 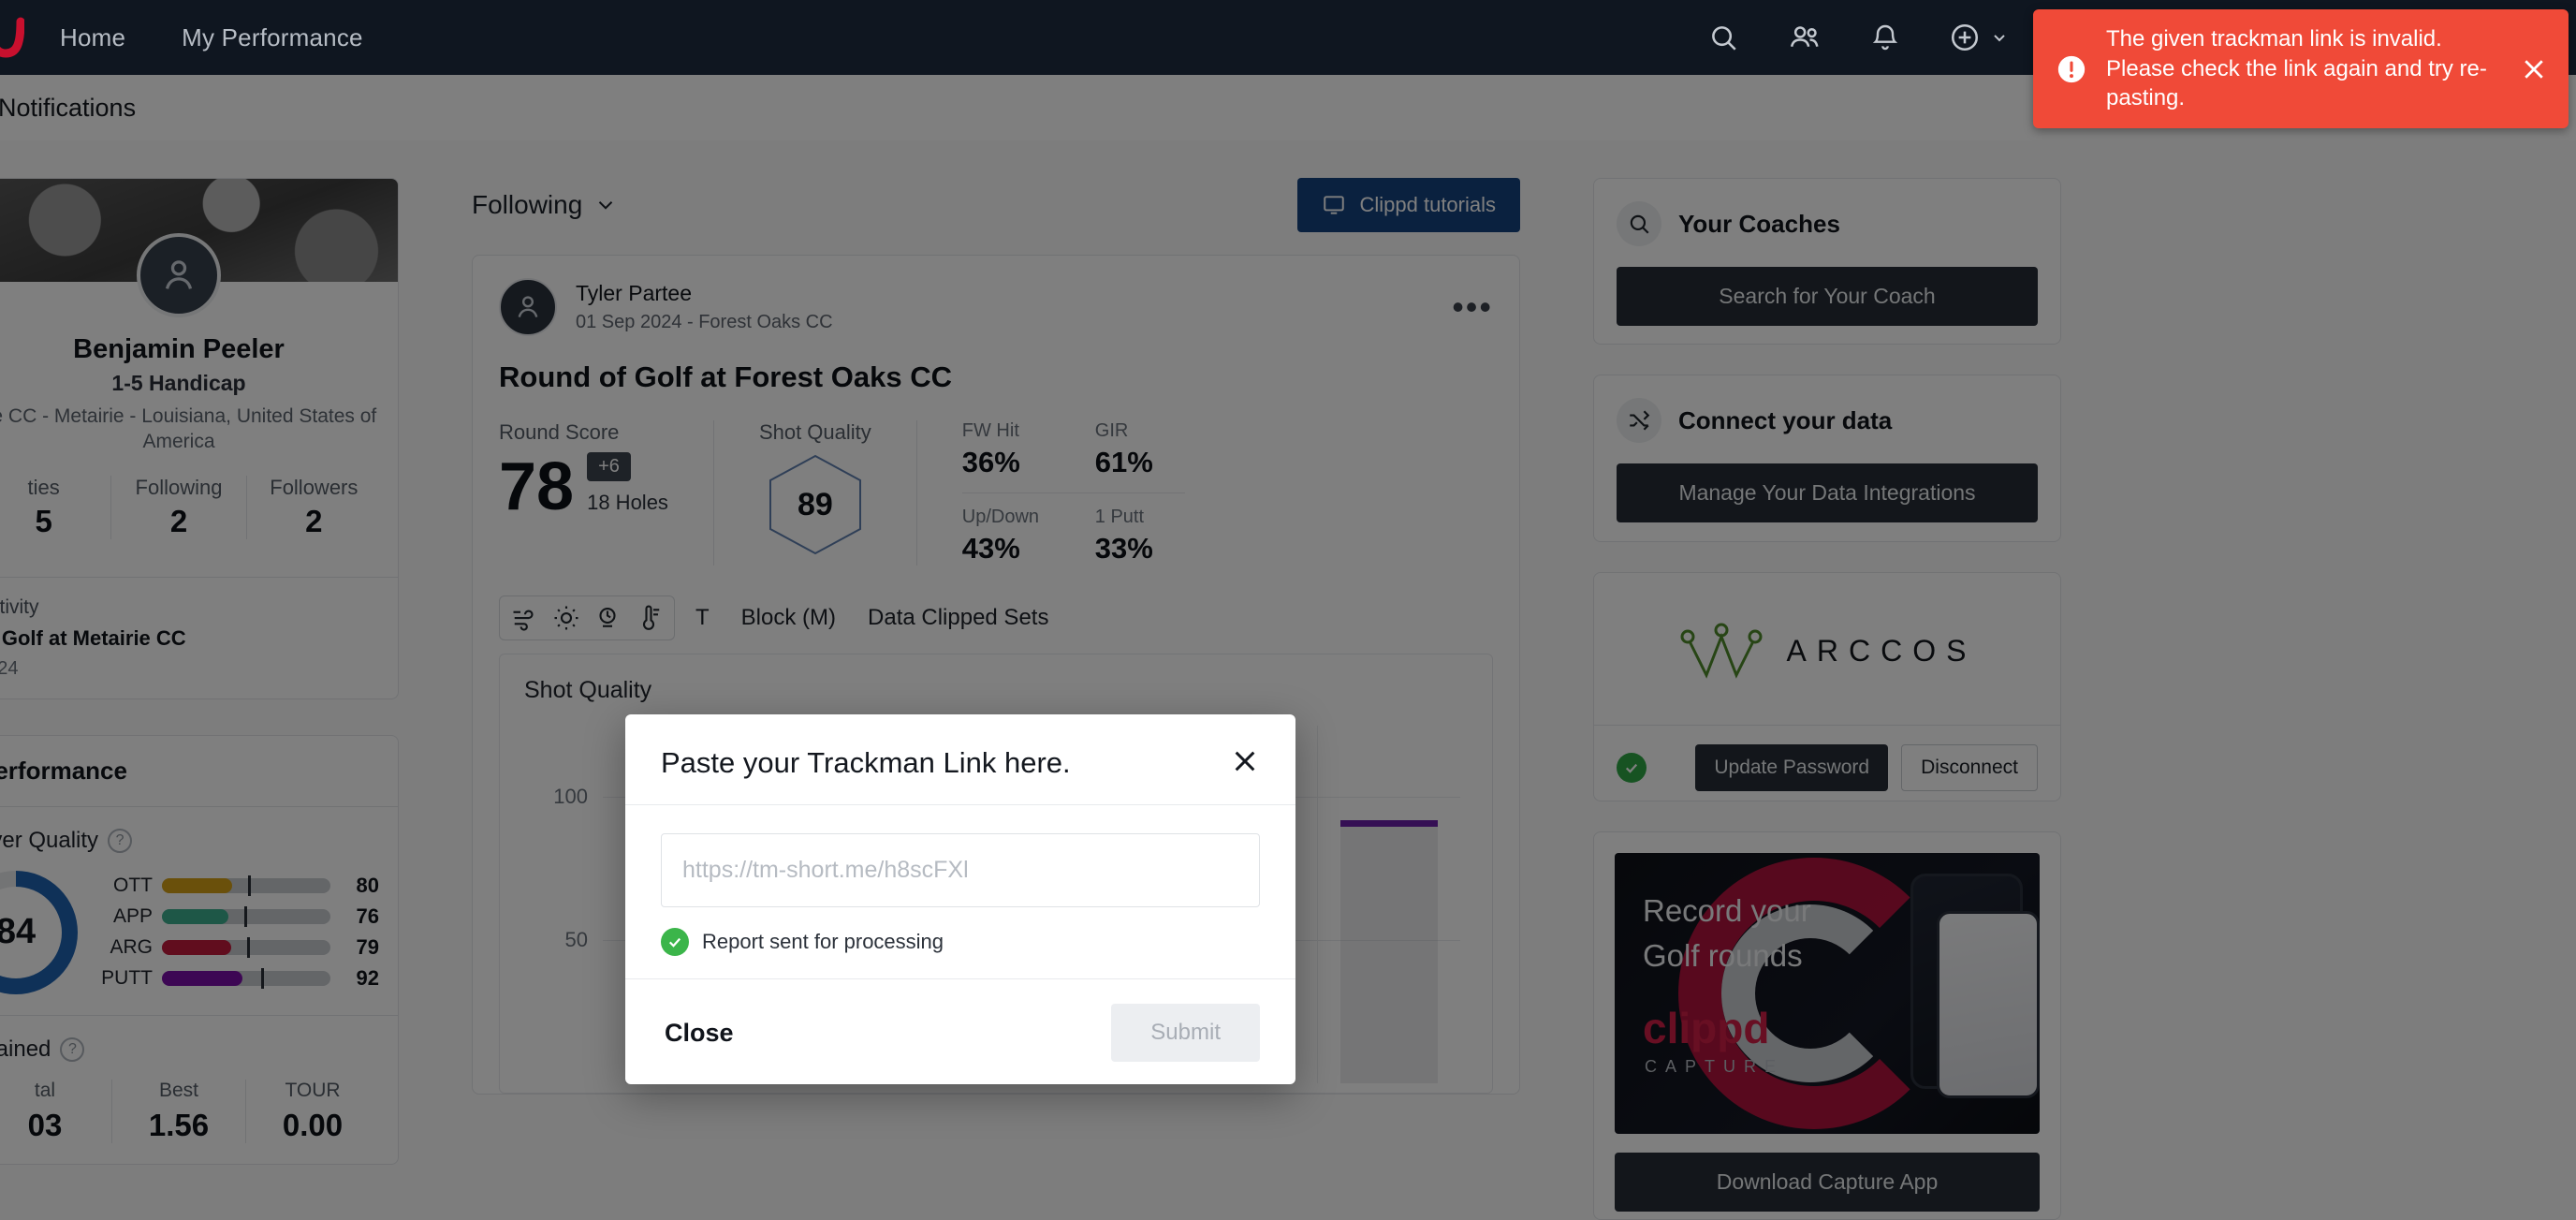 I want to click on nav-links: Home My Performance, so click(x=211, y=37).